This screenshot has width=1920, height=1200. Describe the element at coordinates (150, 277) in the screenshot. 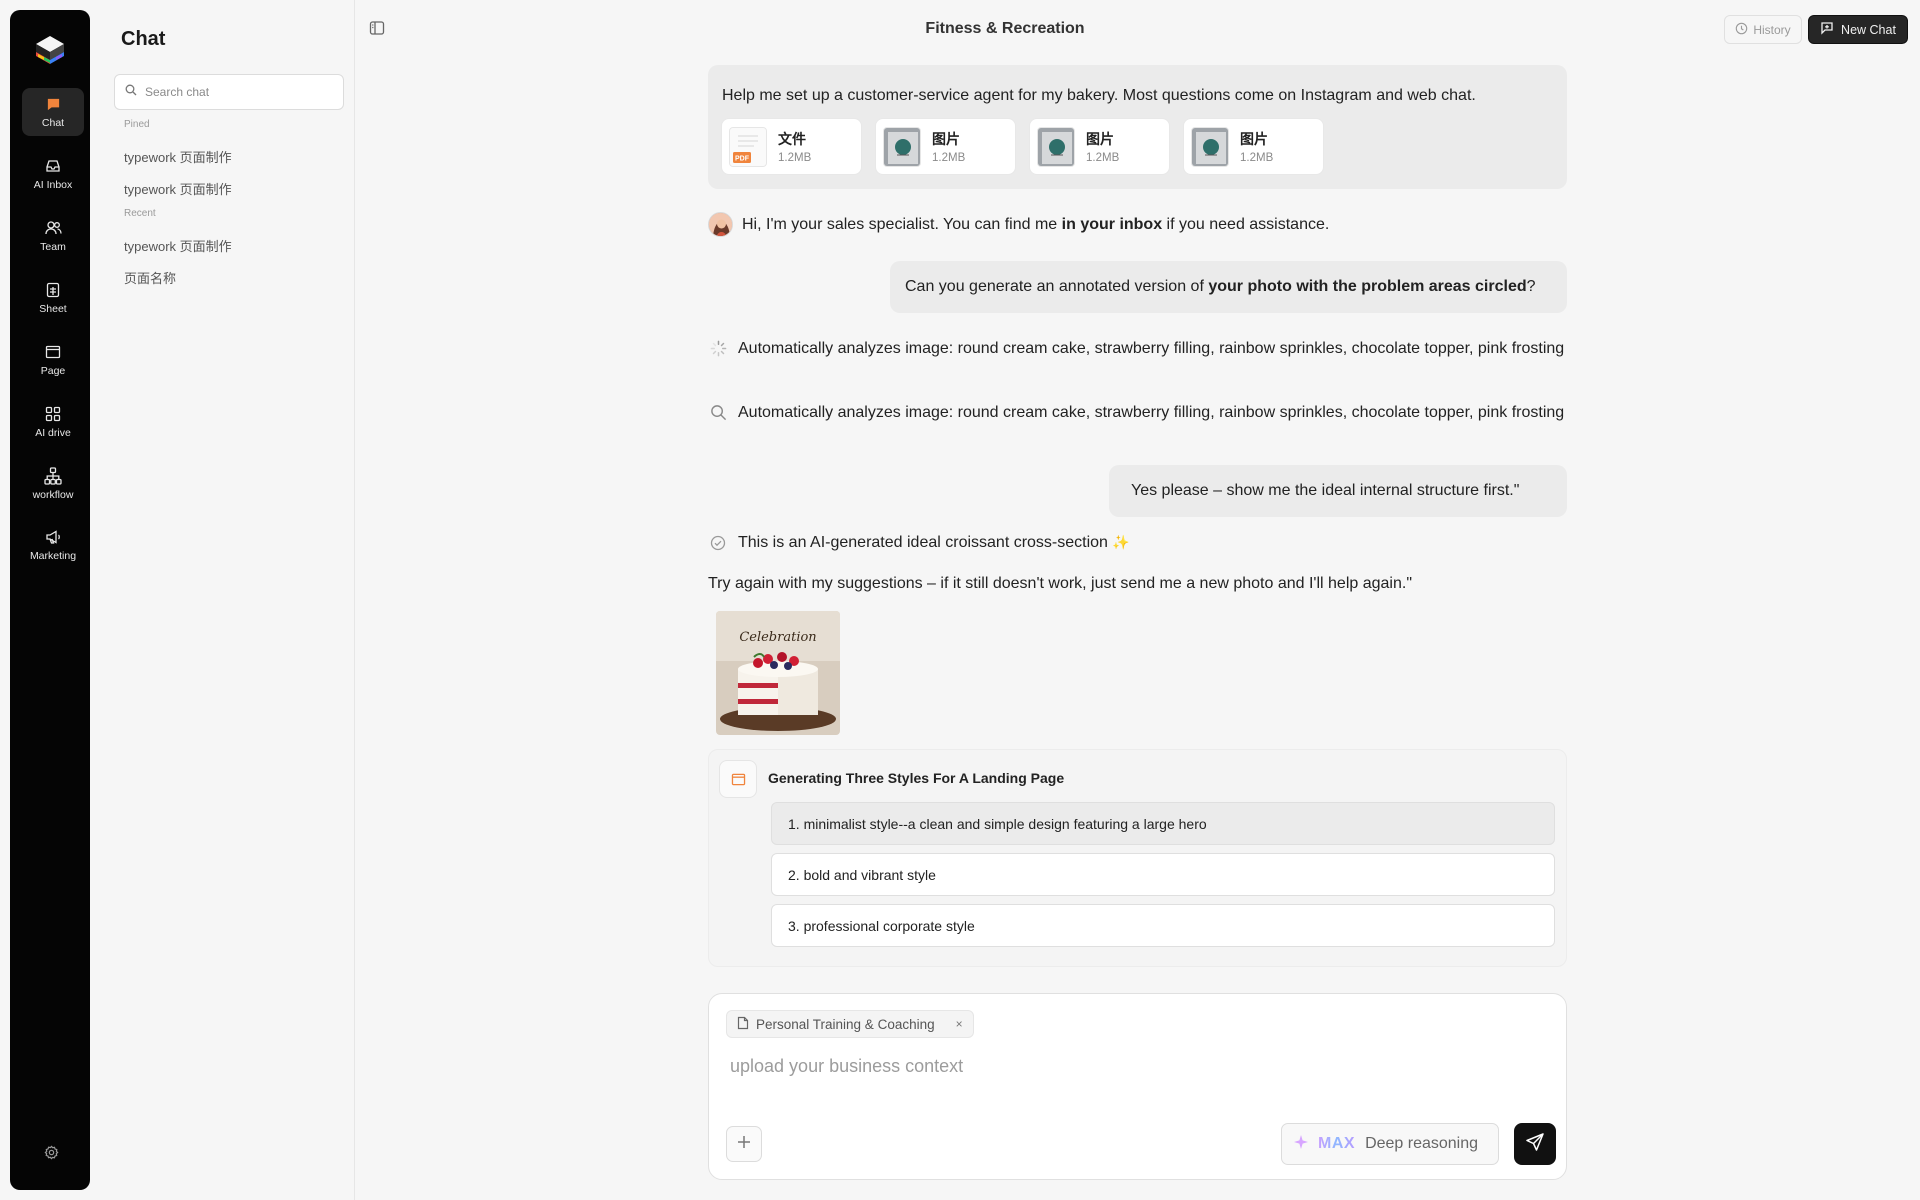

I see `recent-chat-item: 页面名称` at that location.